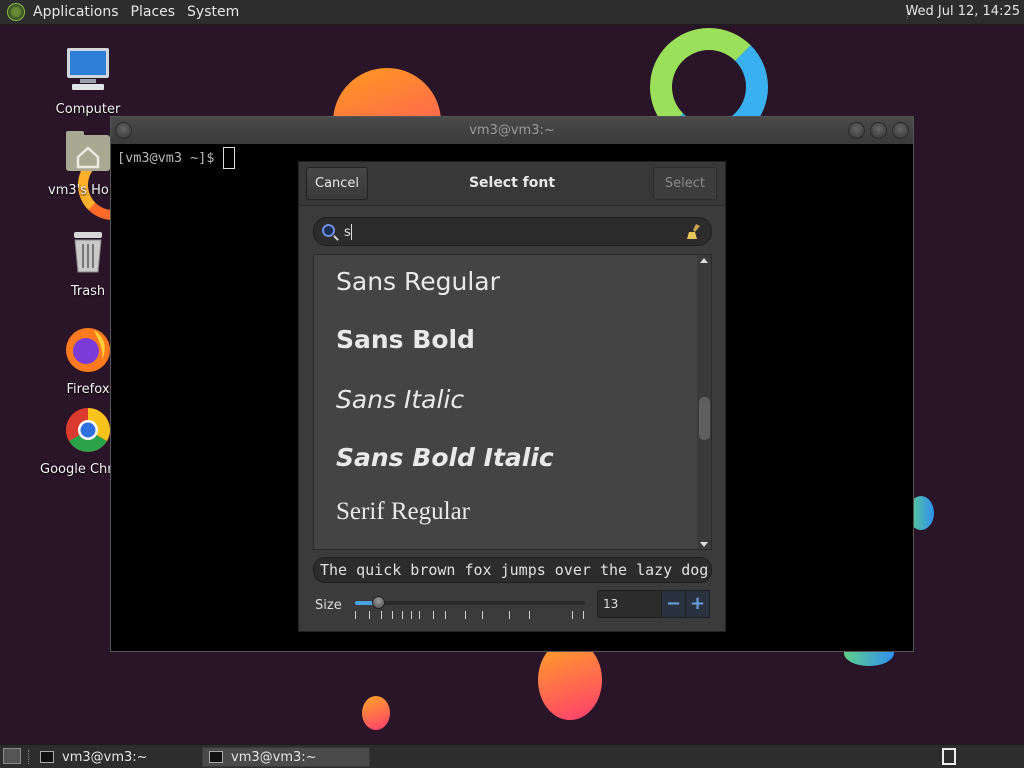 The width and height of the screenshot is (1024, 768). I want to click on font-item-sans-bold-italic: Sans Bold Italic, so click(445, 457).